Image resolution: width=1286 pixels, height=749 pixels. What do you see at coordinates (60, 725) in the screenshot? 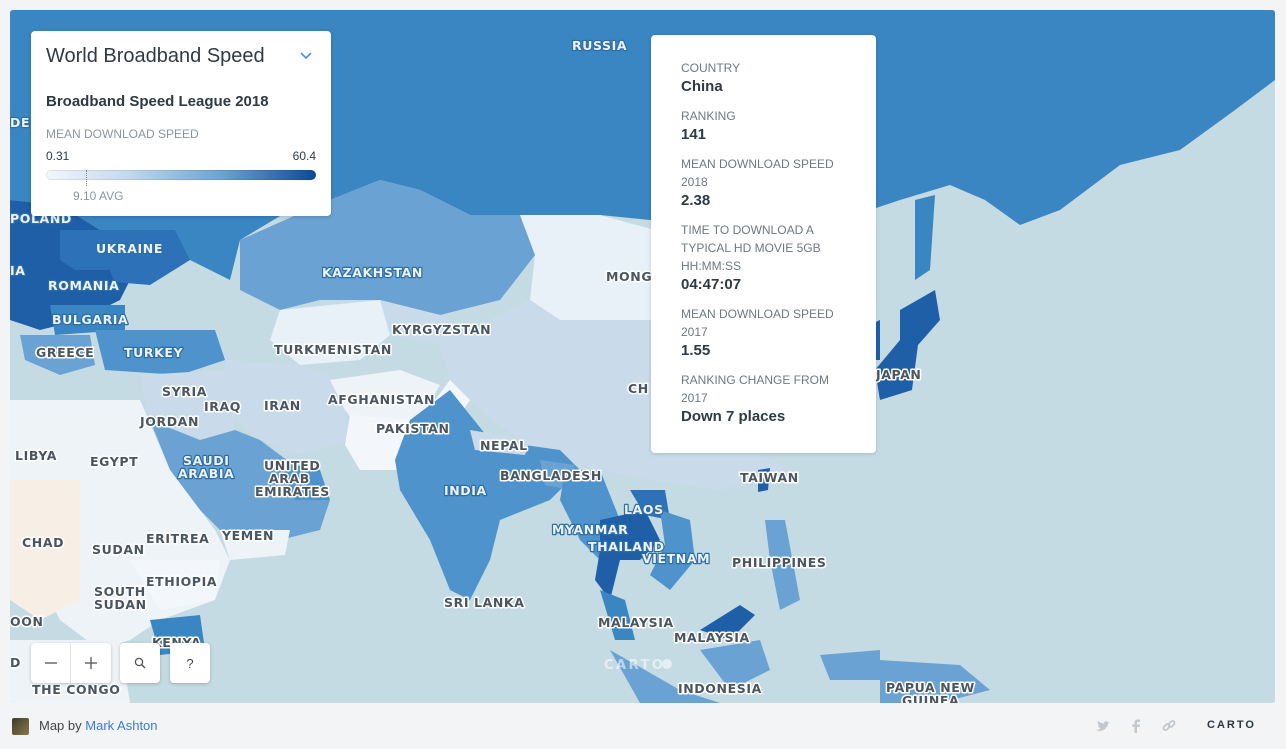
I see `map-by-label: Map by` at bounding box center [60, 725].